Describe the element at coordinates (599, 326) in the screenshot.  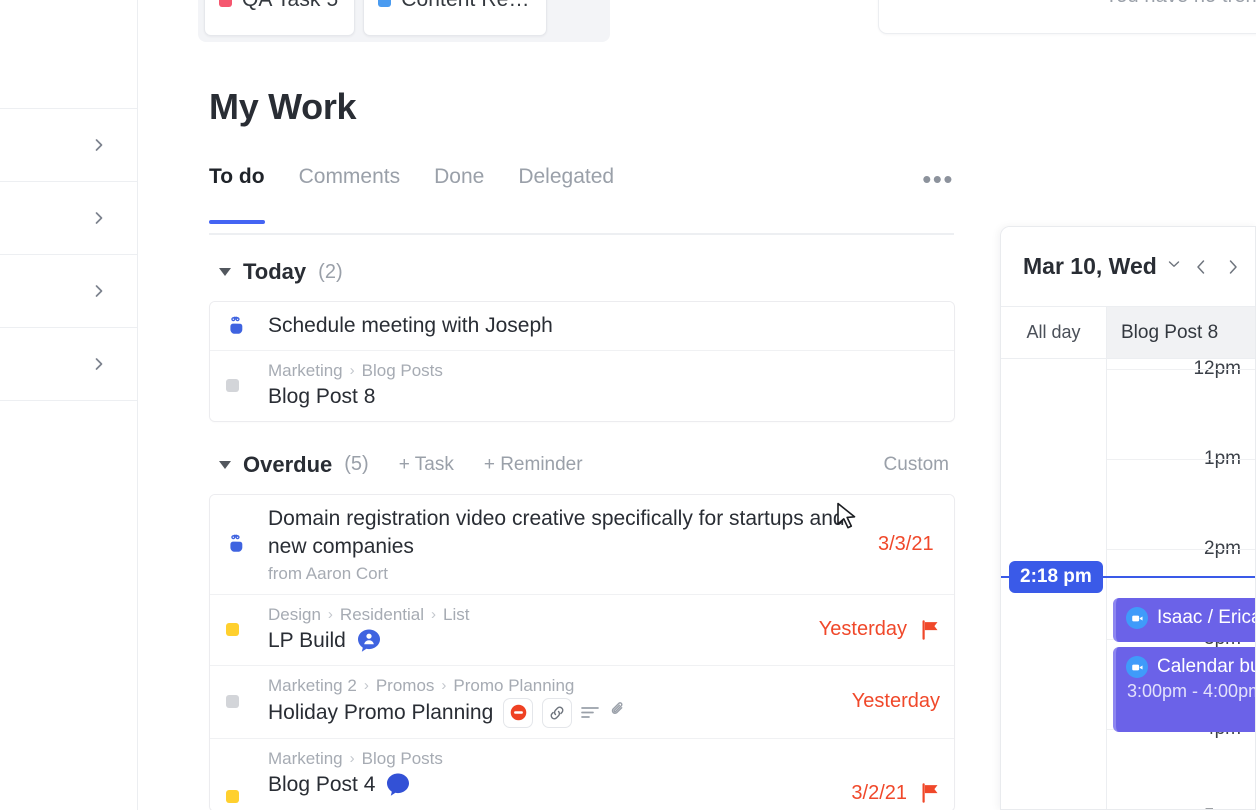
I see `task-title: Schedule meeting with Joseph` at that location.